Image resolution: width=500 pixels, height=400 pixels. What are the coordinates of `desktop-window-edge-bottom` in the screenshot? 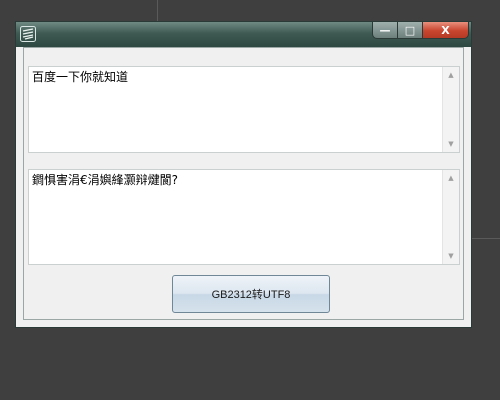 It's located at (486, 238).